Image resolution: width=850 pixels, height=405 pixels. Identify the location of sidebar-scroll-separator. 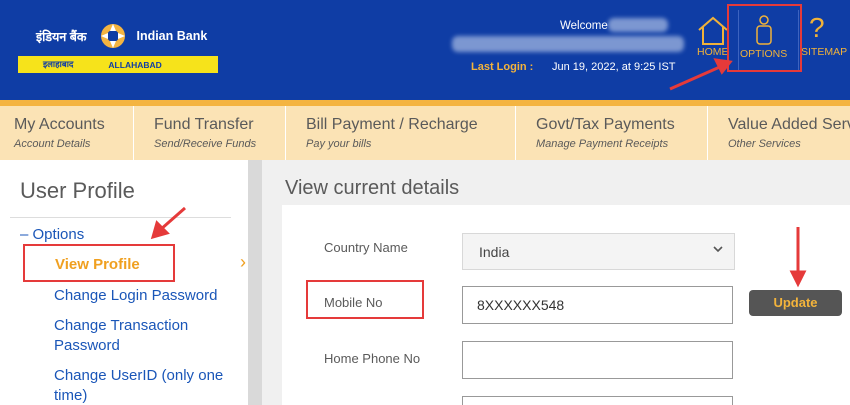
(255, 282).